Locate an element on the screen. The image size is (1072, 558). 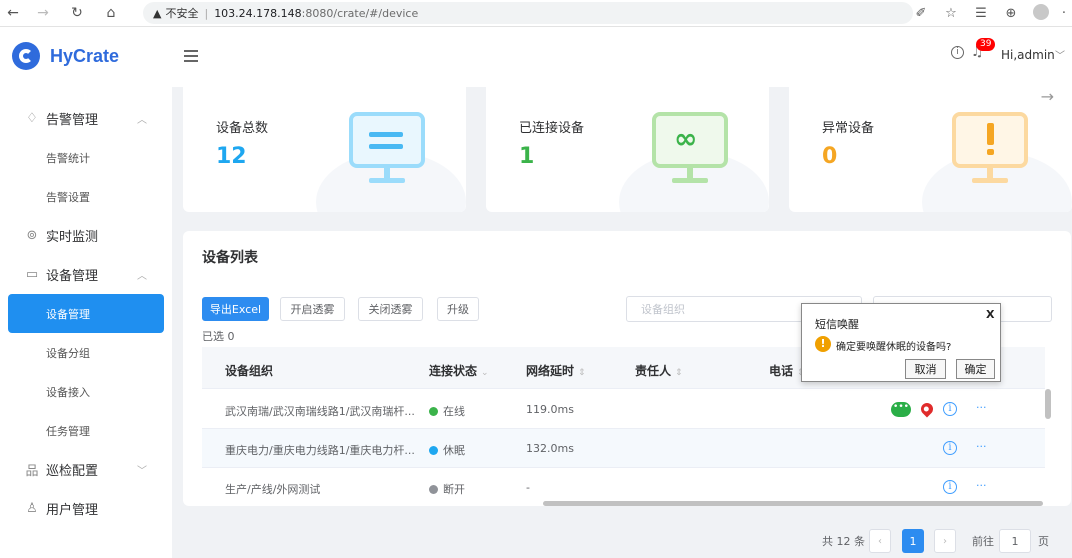
alarm-icon: ♢ is located at coordinates (32, 118).